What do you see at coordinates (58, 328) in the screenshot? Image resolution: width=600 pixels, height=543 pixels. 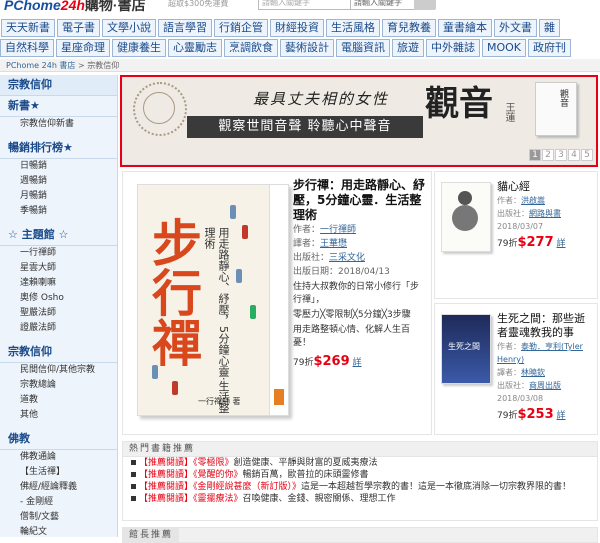 I see `sidebar-item: 證嚴法師` at bounding box center [58, 328].